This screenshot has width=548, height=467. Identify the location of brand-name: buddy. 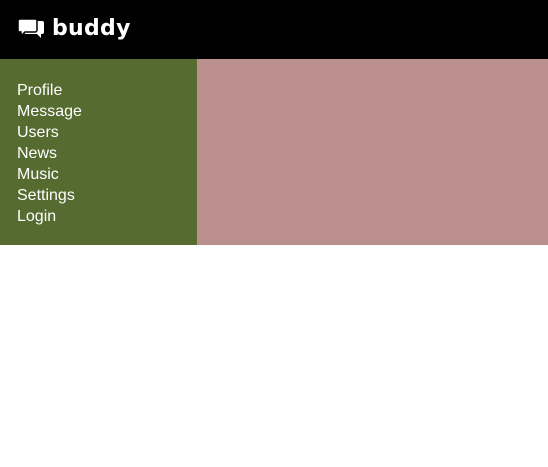
(91, 28).